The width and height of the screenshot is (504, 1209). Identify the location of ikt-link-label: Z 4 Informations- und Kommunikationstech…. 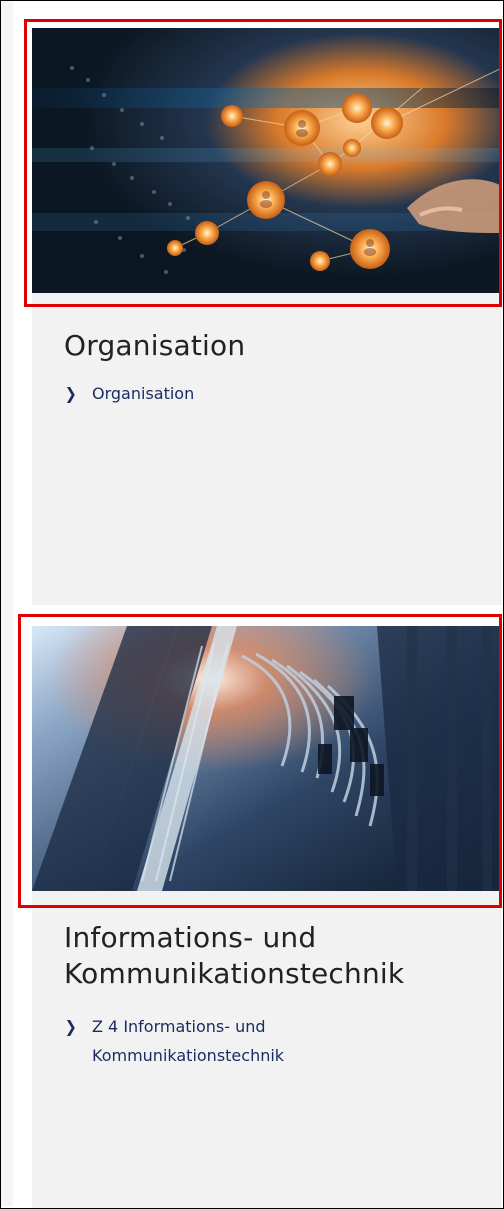
(188, 1041).